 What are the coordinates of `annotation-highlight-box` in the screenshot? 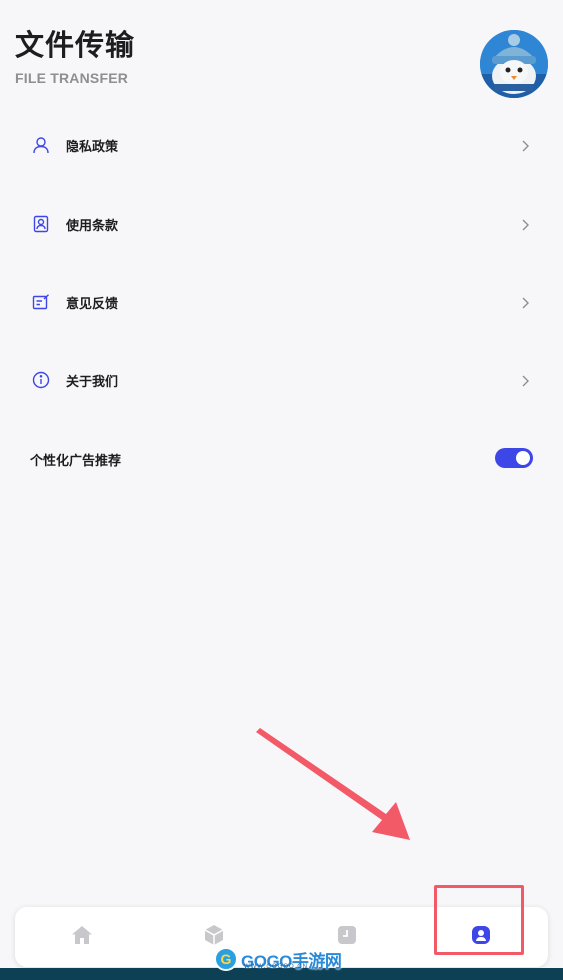 It's located at (479, 920).